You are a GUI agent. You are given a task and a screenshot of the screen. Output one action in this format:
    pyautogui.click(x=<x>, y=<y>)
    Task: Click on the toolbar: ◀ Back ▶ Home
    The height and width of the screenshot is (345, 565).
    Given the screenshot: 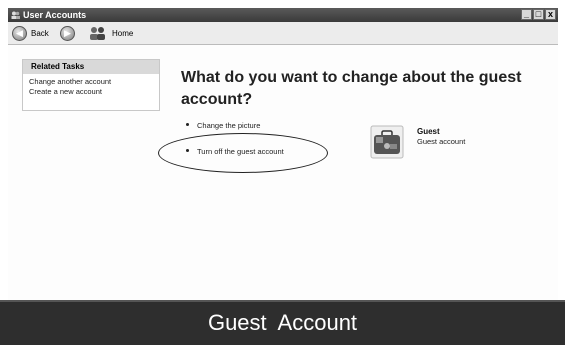 What is the action you would take?
    pyautogui.click(x=283, y=33)
    